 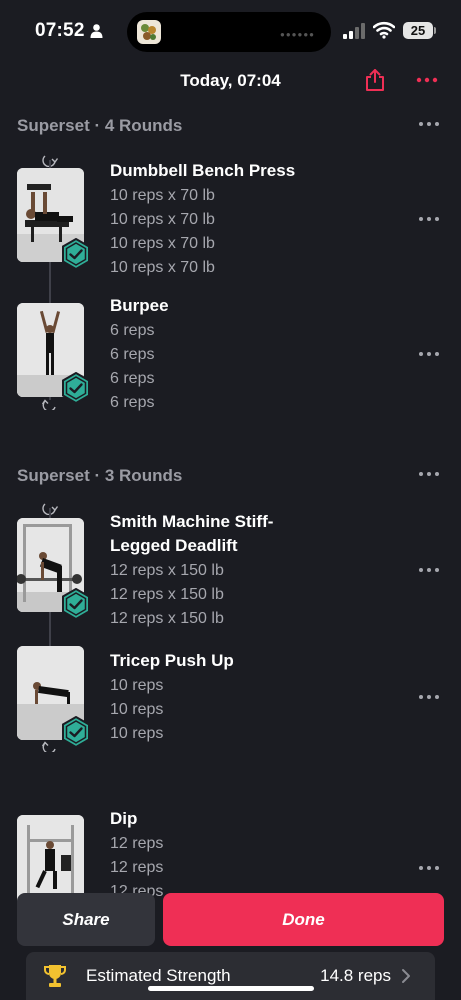 What do you see at coordinates (435, 30) in the screenshot?
I see `battery-tip` at bounding box center [435, 30].